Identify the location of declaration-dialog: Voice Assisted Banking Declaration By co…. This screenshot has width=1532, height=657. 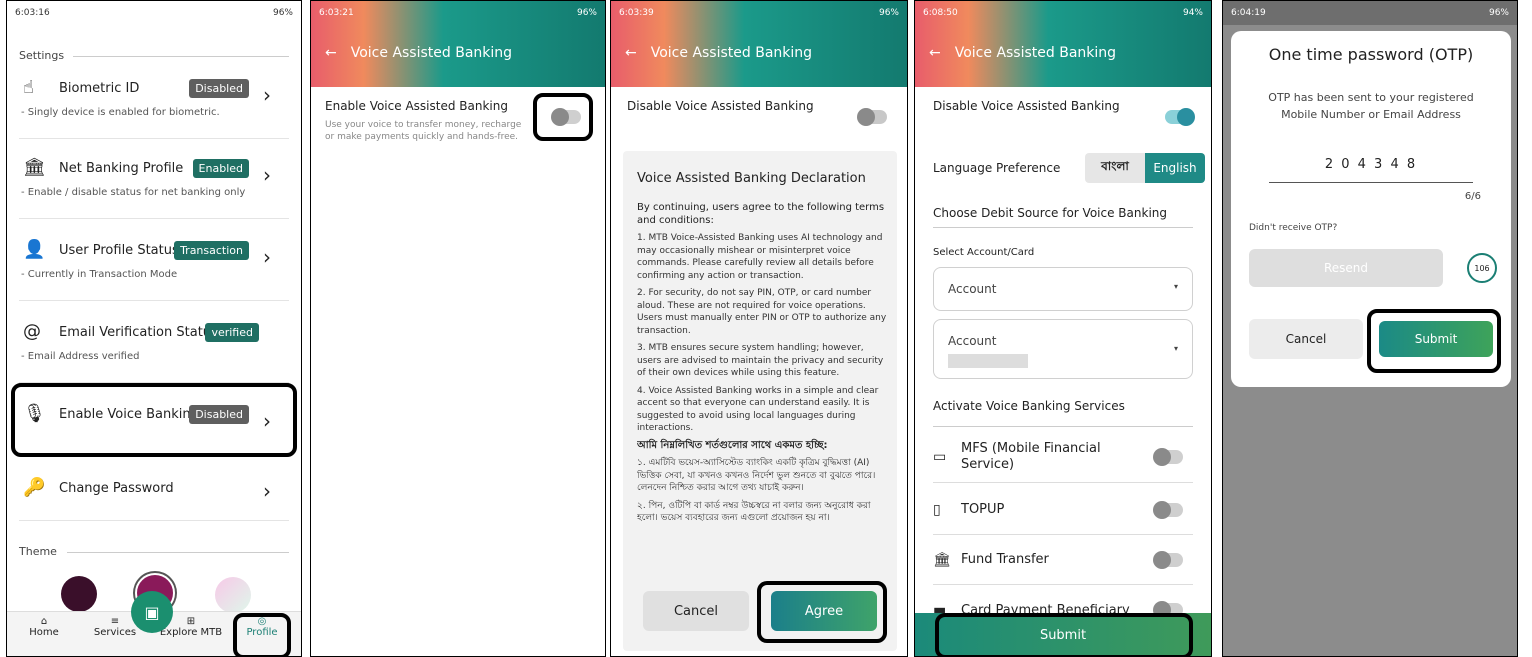
(760, 401).